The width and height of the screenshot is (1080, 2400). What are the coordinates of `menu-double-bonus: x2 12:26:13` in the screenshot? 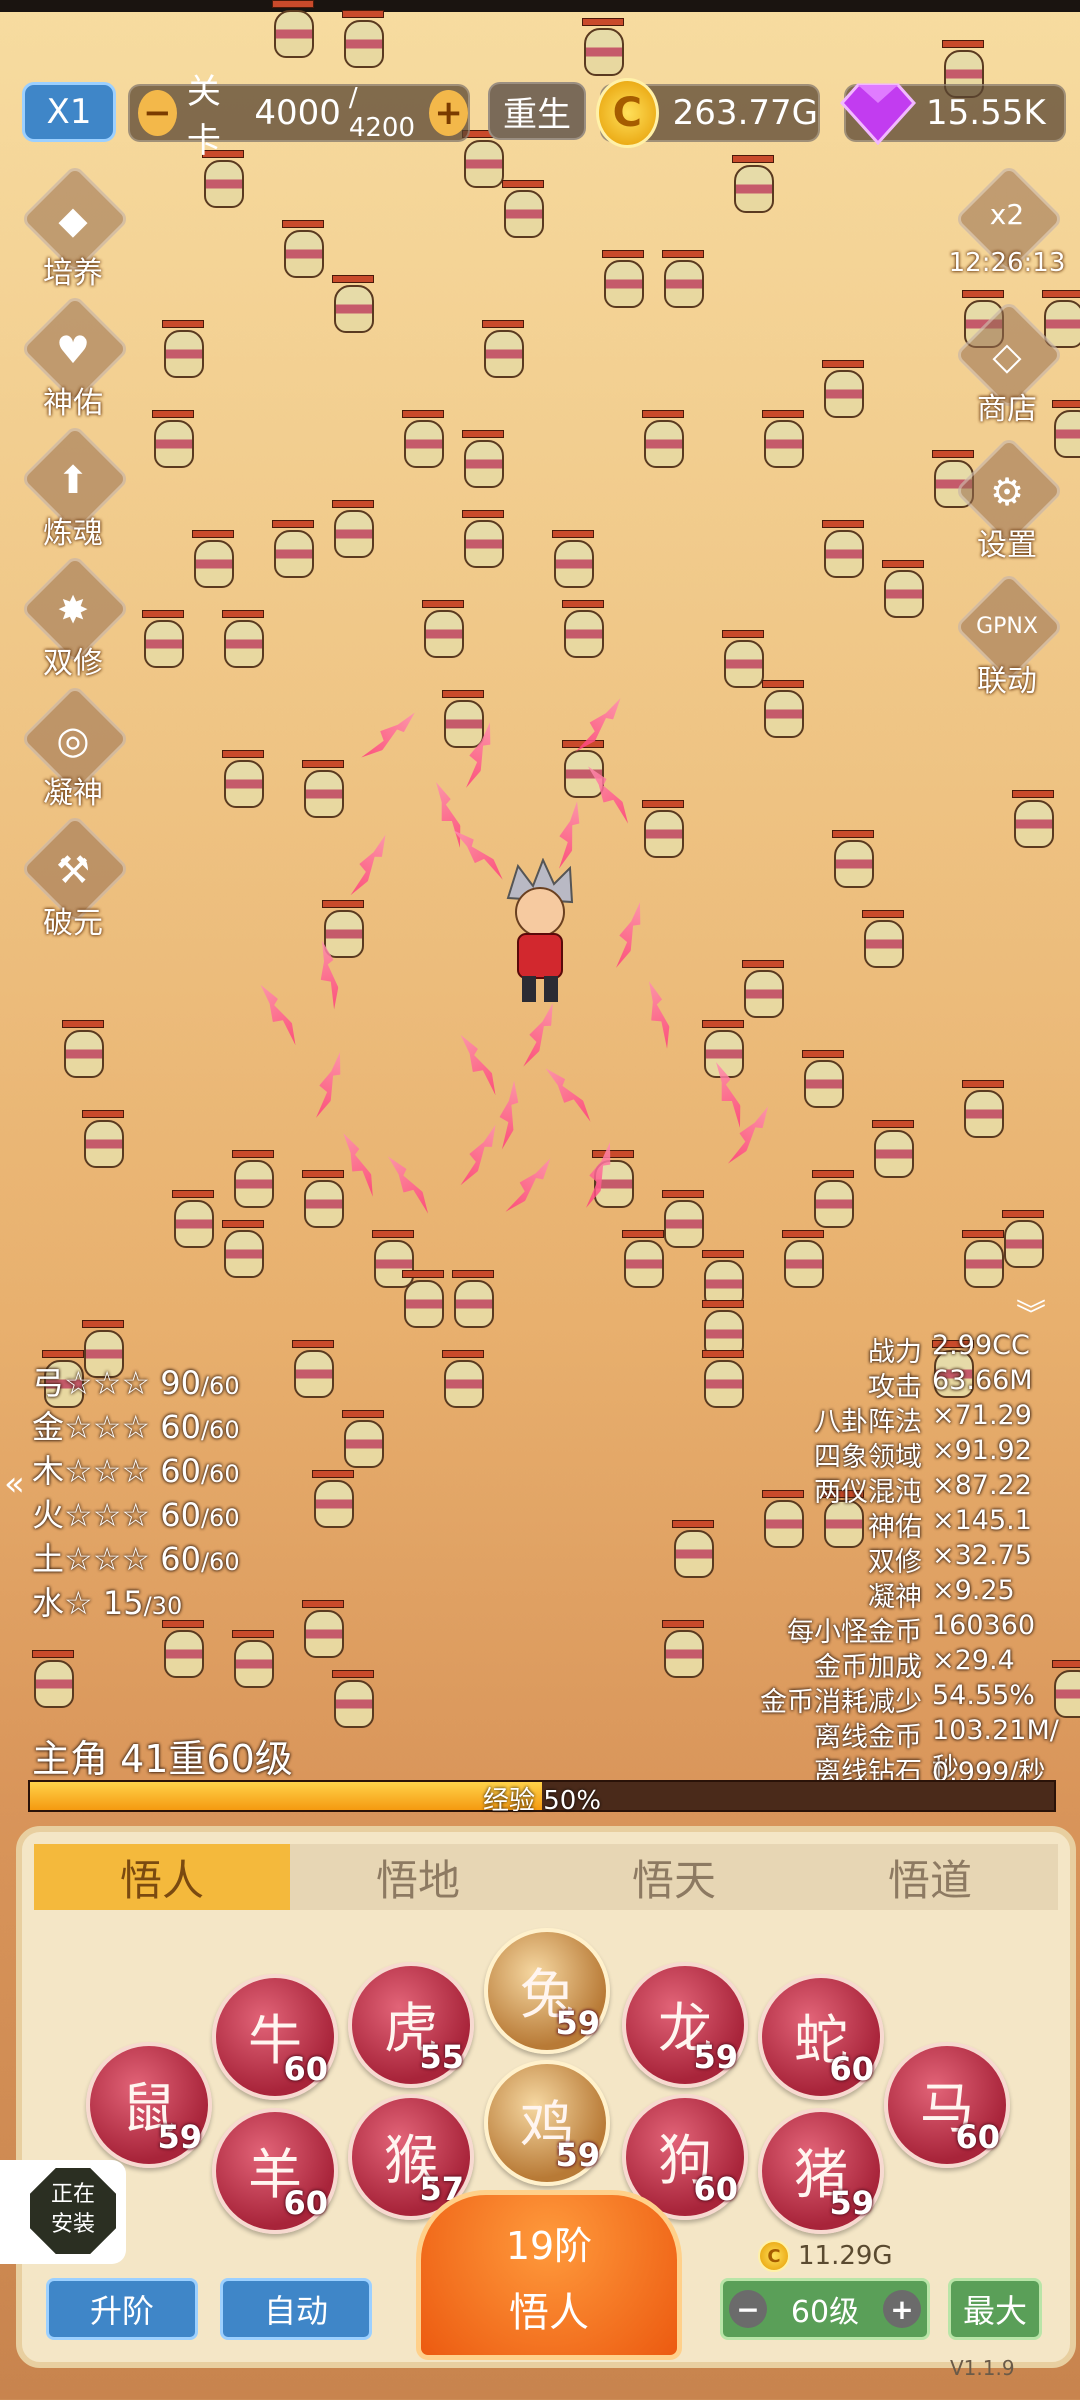 It's located at (1007, 229).